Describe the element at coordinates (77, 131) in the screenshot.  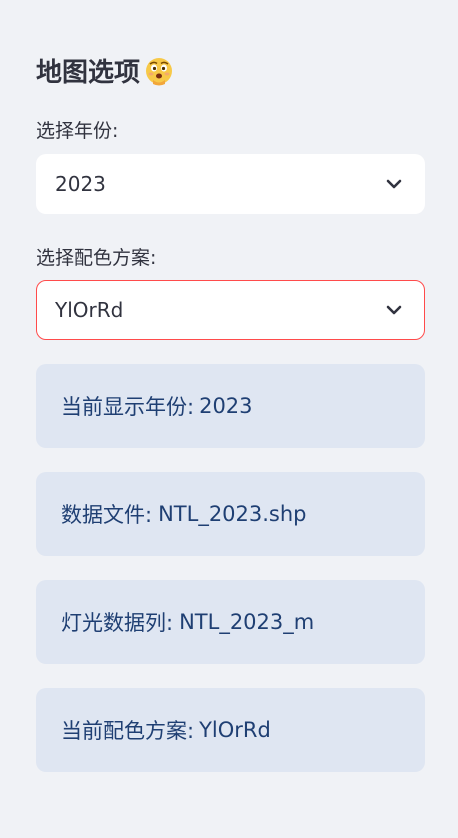
I see `year-select-label: 选择年份:` at that location.